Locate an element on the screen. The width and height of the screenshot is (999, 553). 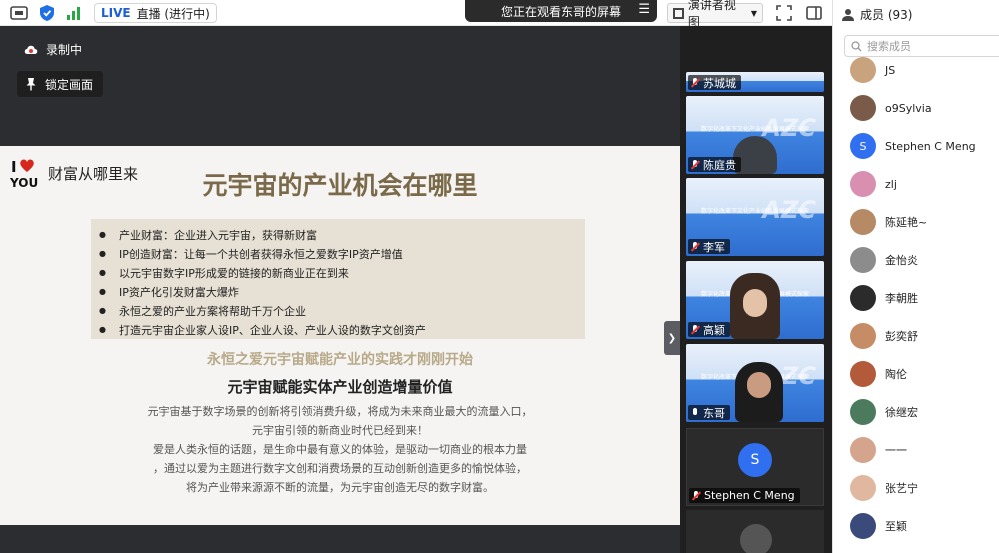
live-label: LIVE is located at coordinates (116, 13).